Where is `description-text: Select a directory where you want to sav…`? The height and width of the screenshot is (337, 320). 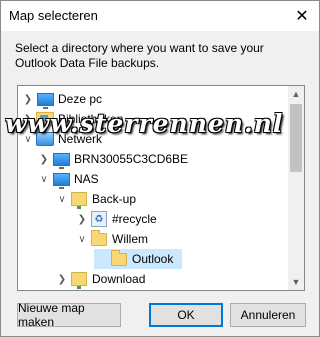 description-text: Select a directory where you want to sav… is located at coordinates (161, 56).